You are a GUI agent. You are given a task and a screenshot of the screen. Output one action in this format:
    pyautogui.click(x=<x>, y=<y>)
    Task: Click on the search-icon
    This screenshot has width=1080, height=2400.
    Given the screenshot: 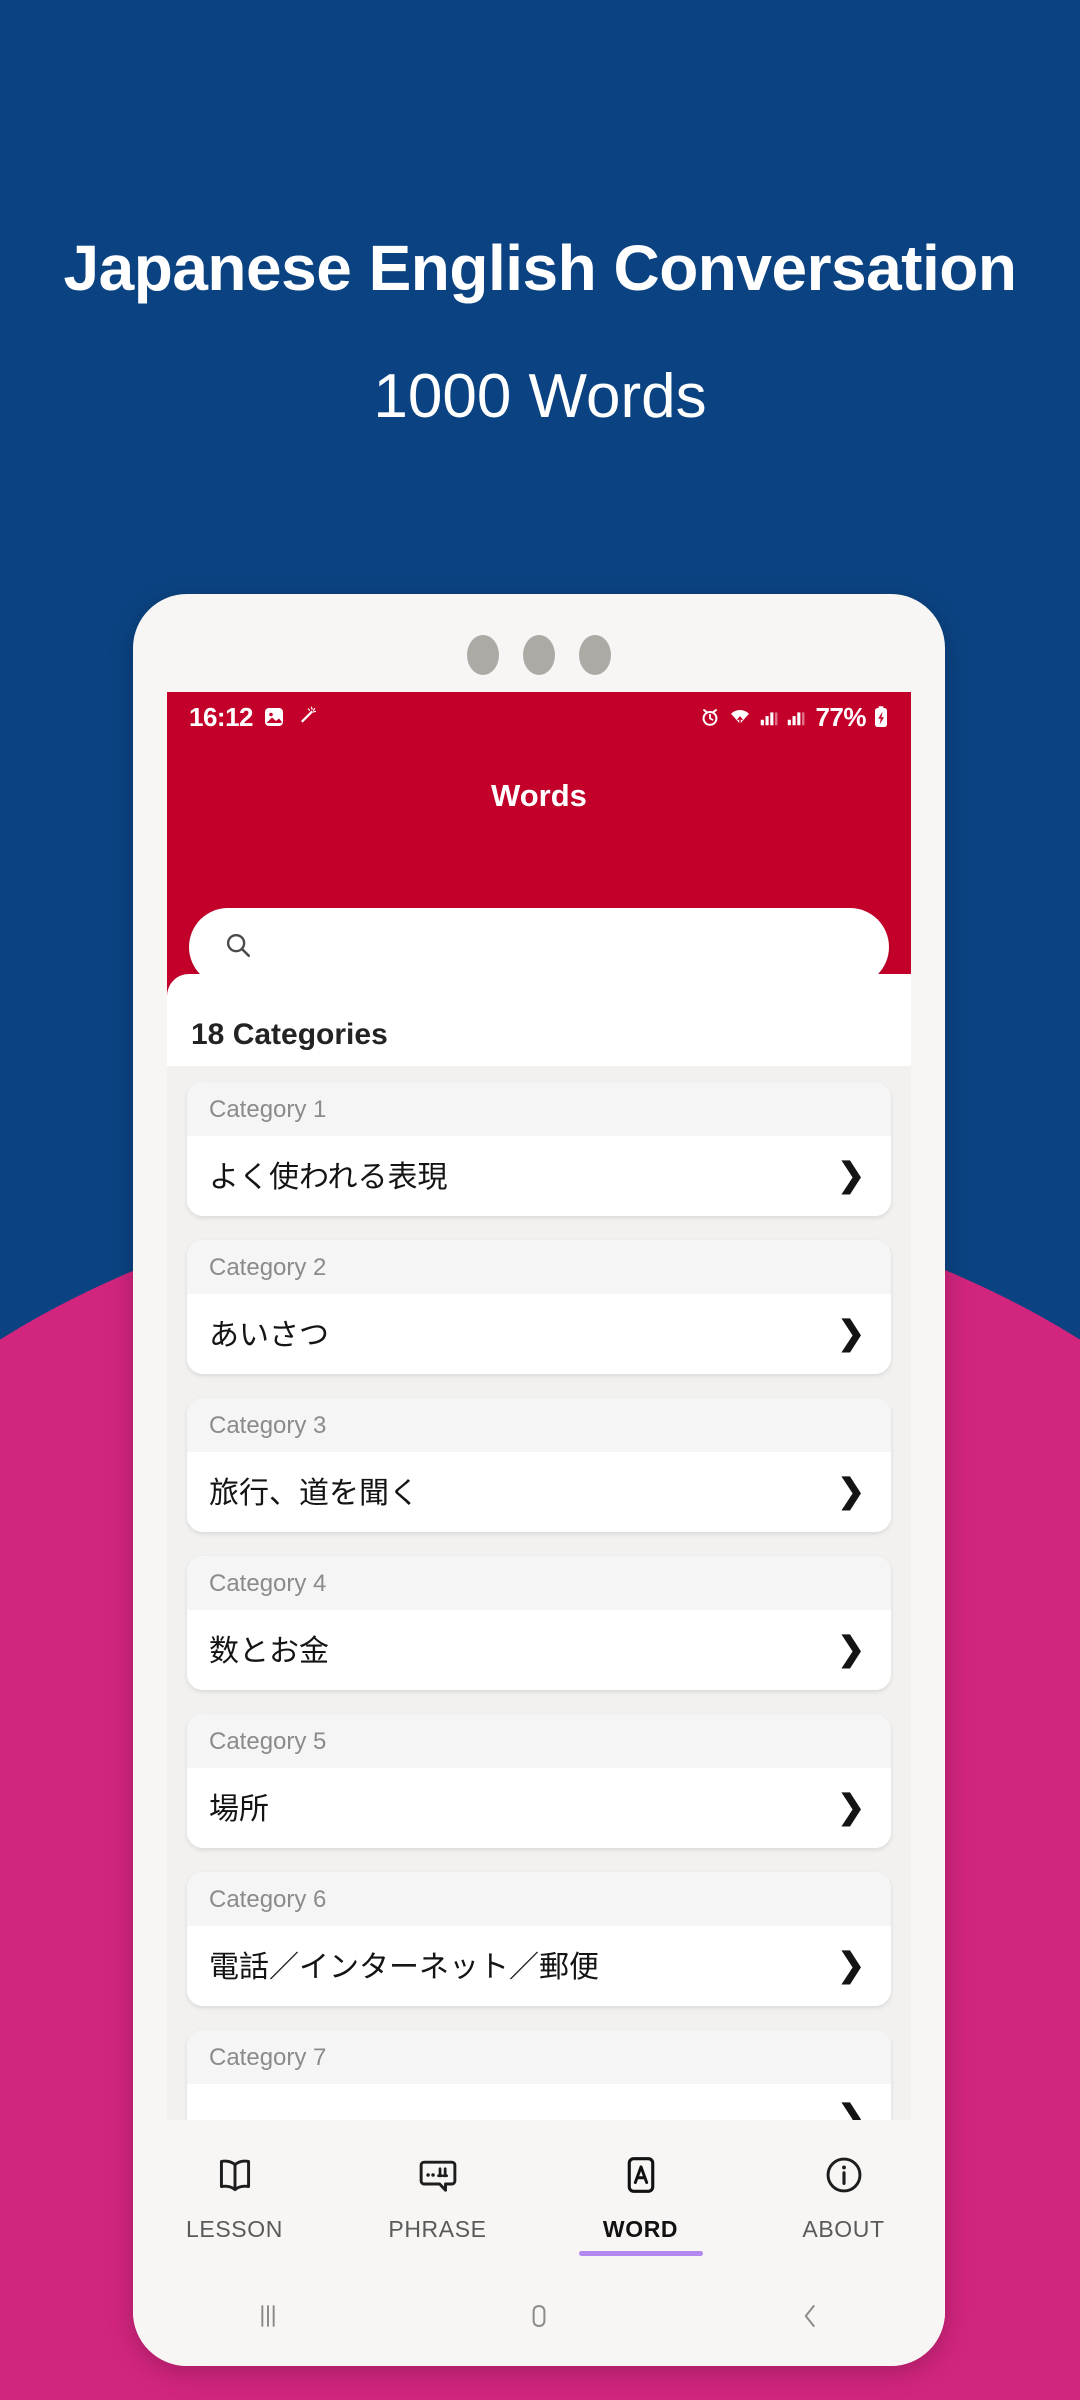 What is the action you would take?
    pyautogui.click(x=238, y=947)
    